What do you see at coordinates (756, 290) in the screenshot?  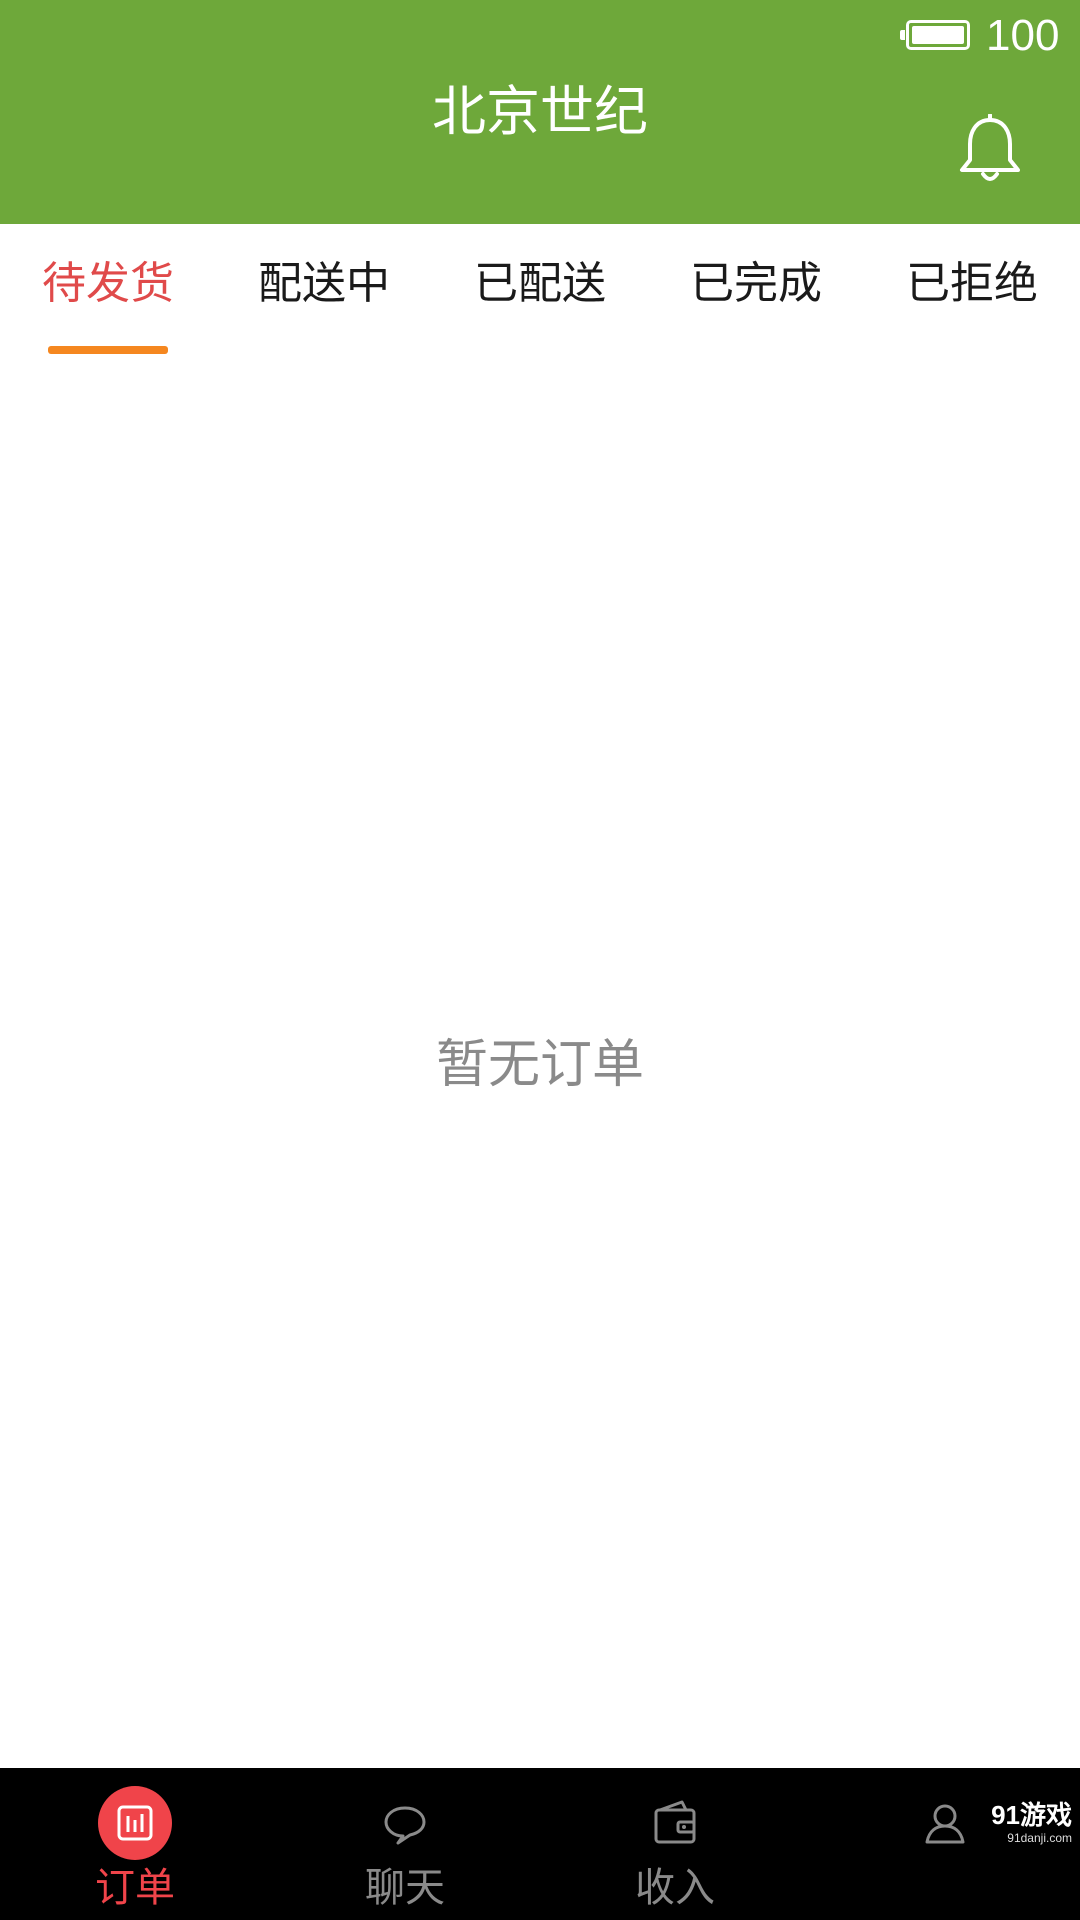 I see `tab-completed: 已完成` at bounding box center [756, 290].